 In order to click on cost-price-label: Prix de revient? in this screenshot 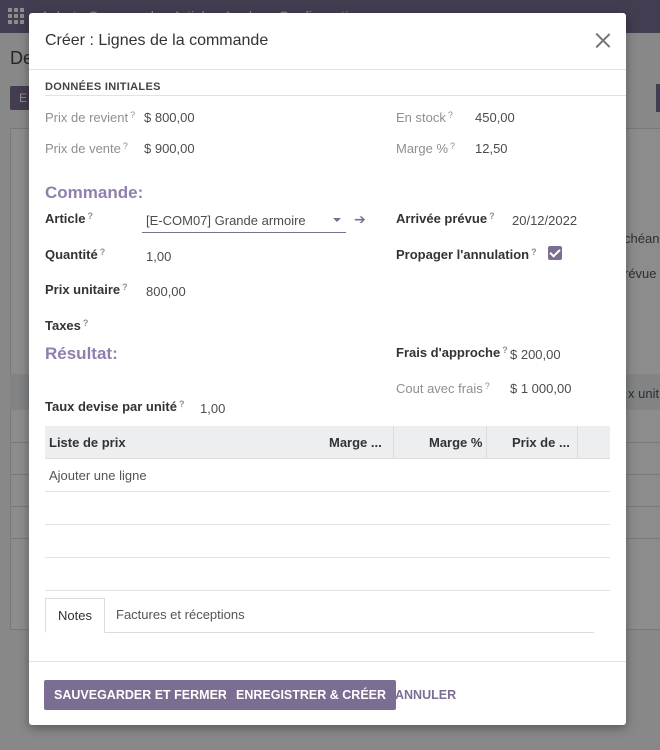, I will do `click(90, 117)`.